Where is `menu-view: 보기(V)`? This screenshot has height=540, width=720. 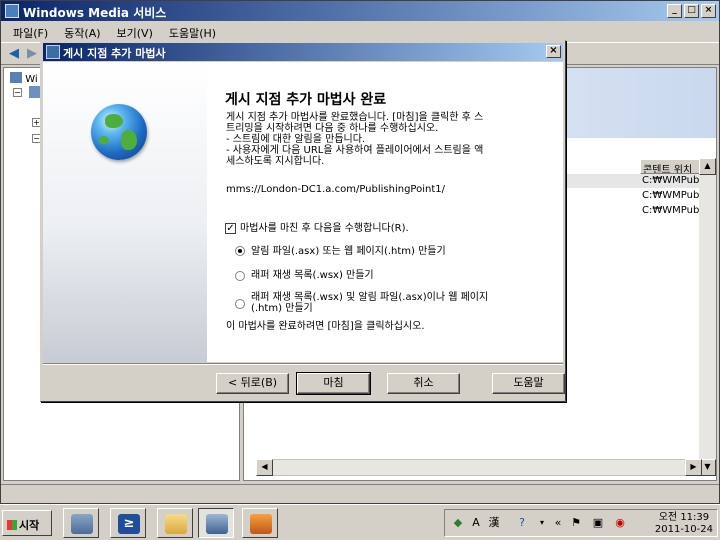 menu-view: 보기(V) is located at coordinates (135, 31).